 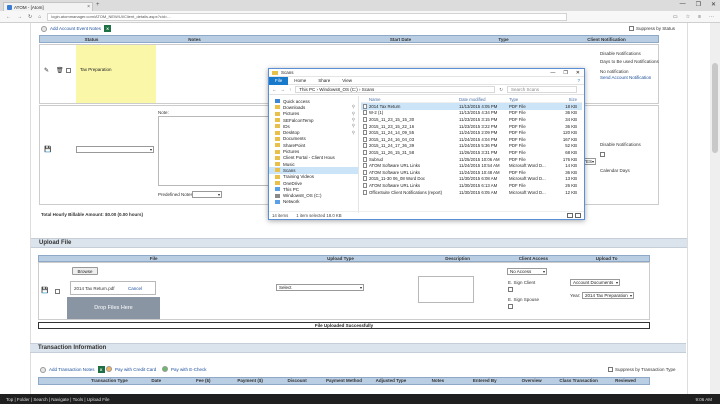 What do you see at coordinates (135, 288) in the screenshot?
I see `cancel-file-link: Cancel` at bounding box center [135, 288].